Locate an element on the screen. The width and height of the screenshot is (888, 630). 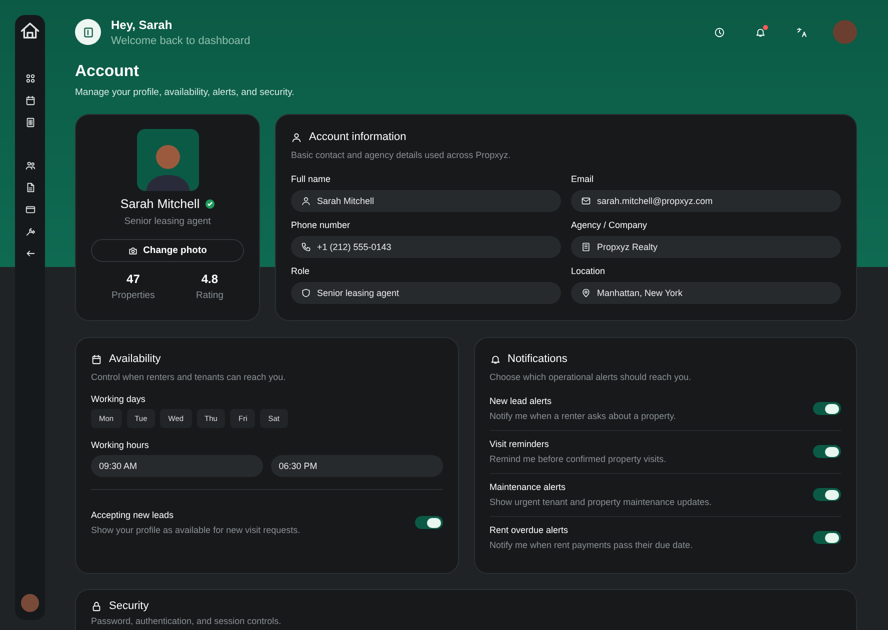
card-title: Account information is located at coordinates (357, 137).